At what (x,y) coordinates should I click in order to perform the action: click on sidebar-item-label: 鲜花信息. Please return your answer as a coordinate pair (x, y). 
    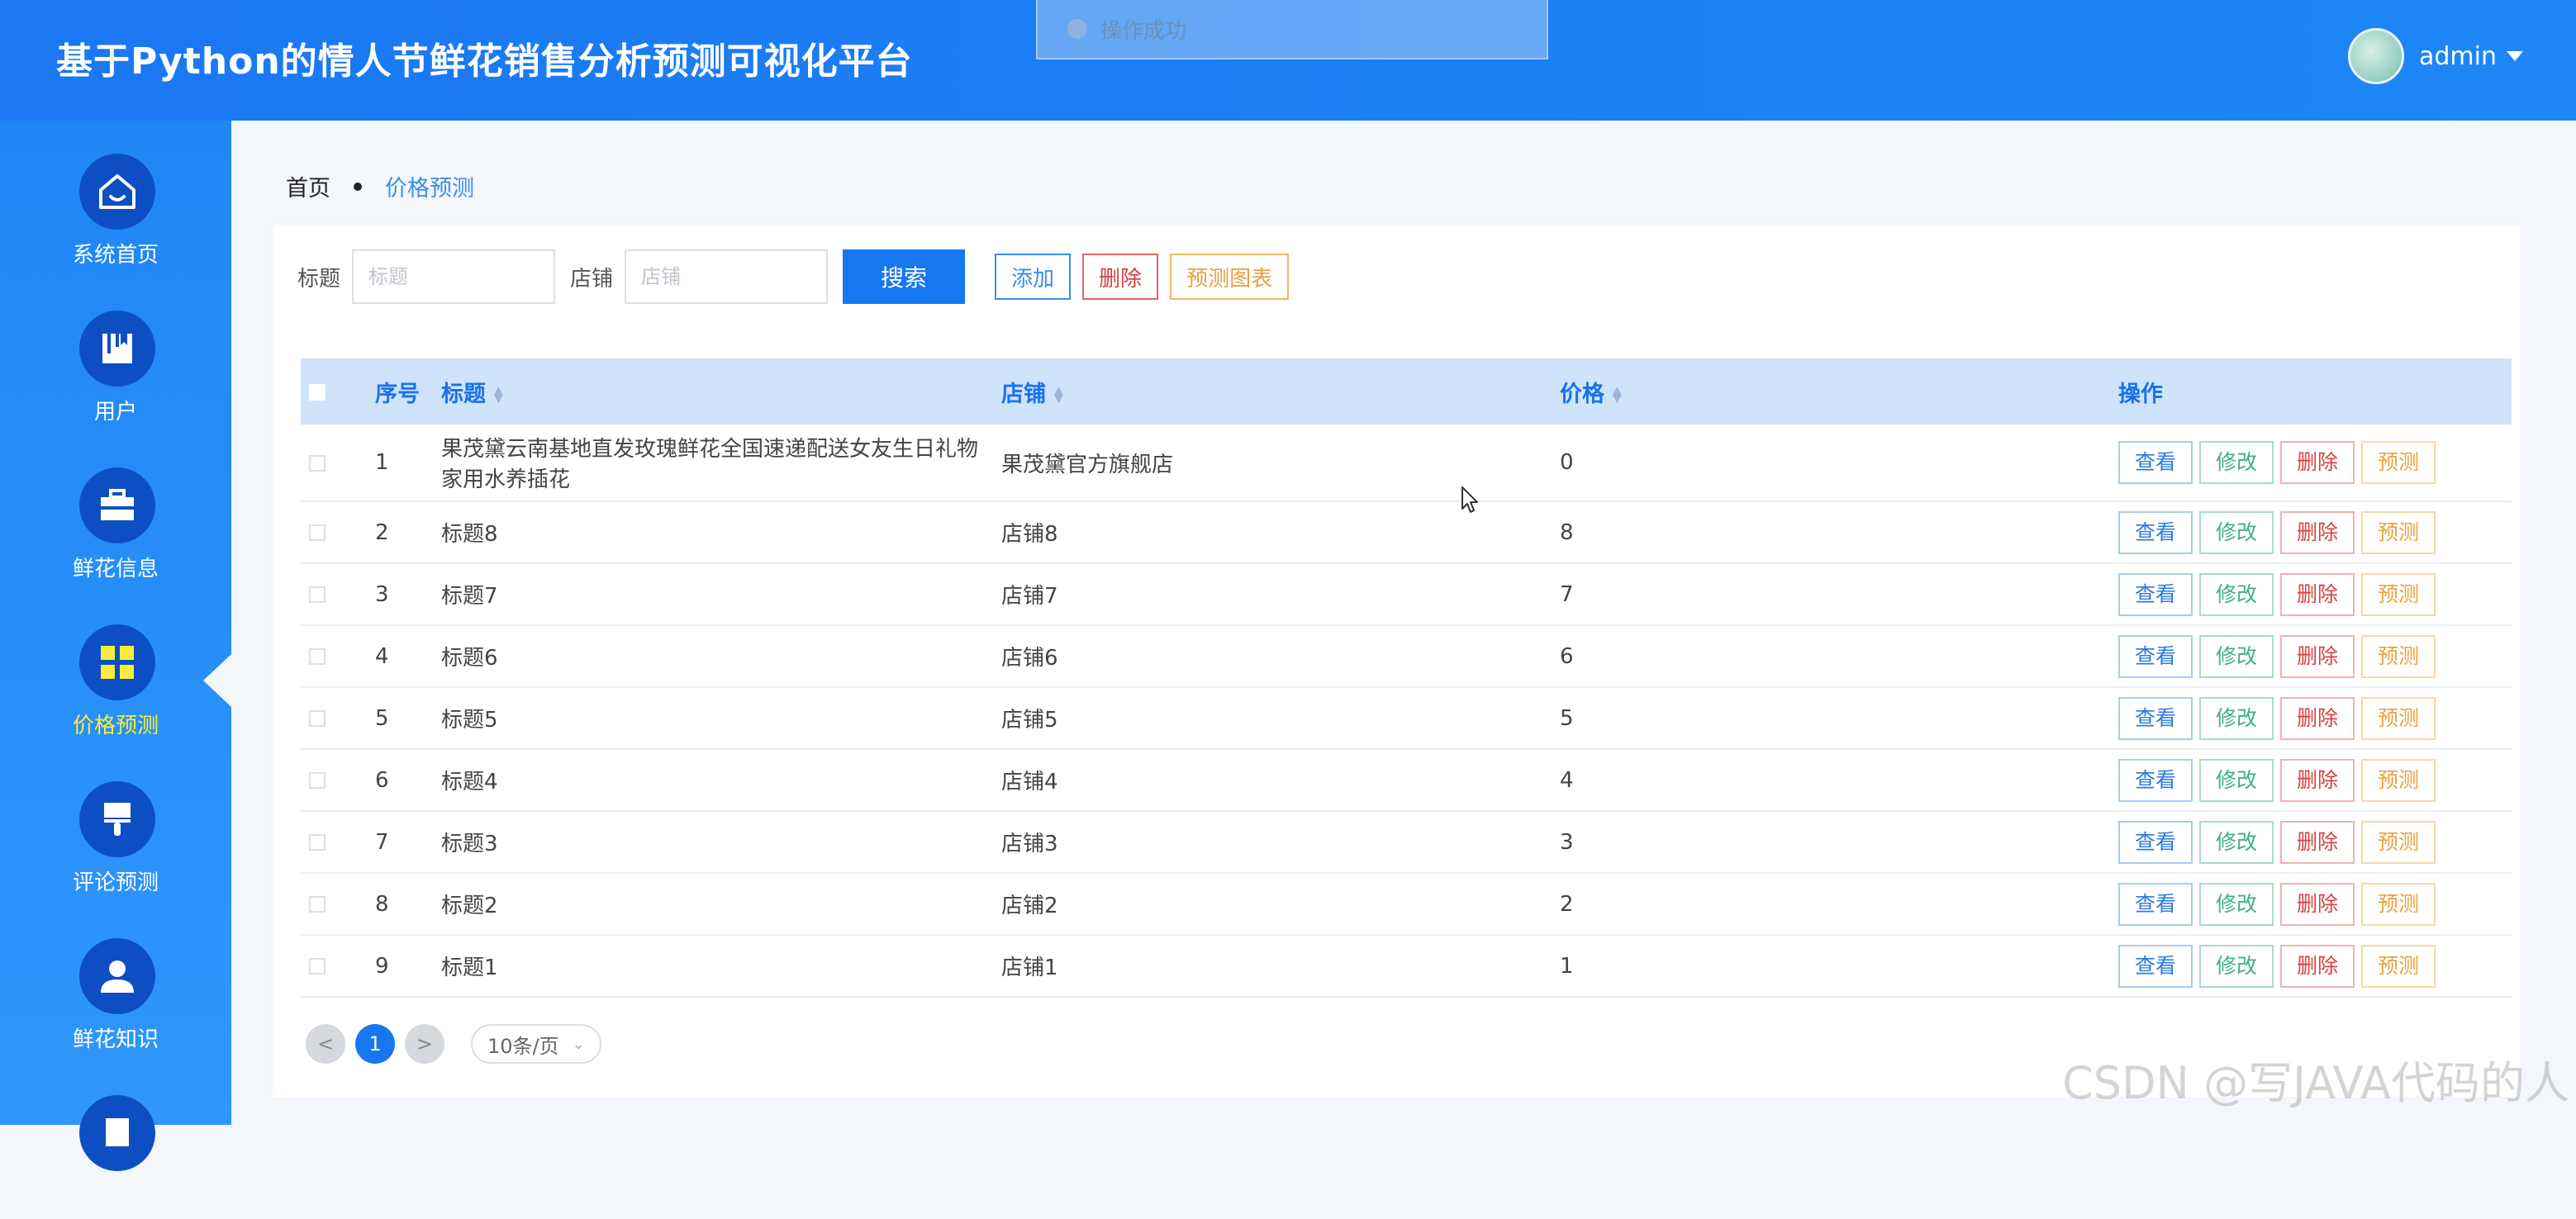
    Looking at the image, I should click on (115, 569).